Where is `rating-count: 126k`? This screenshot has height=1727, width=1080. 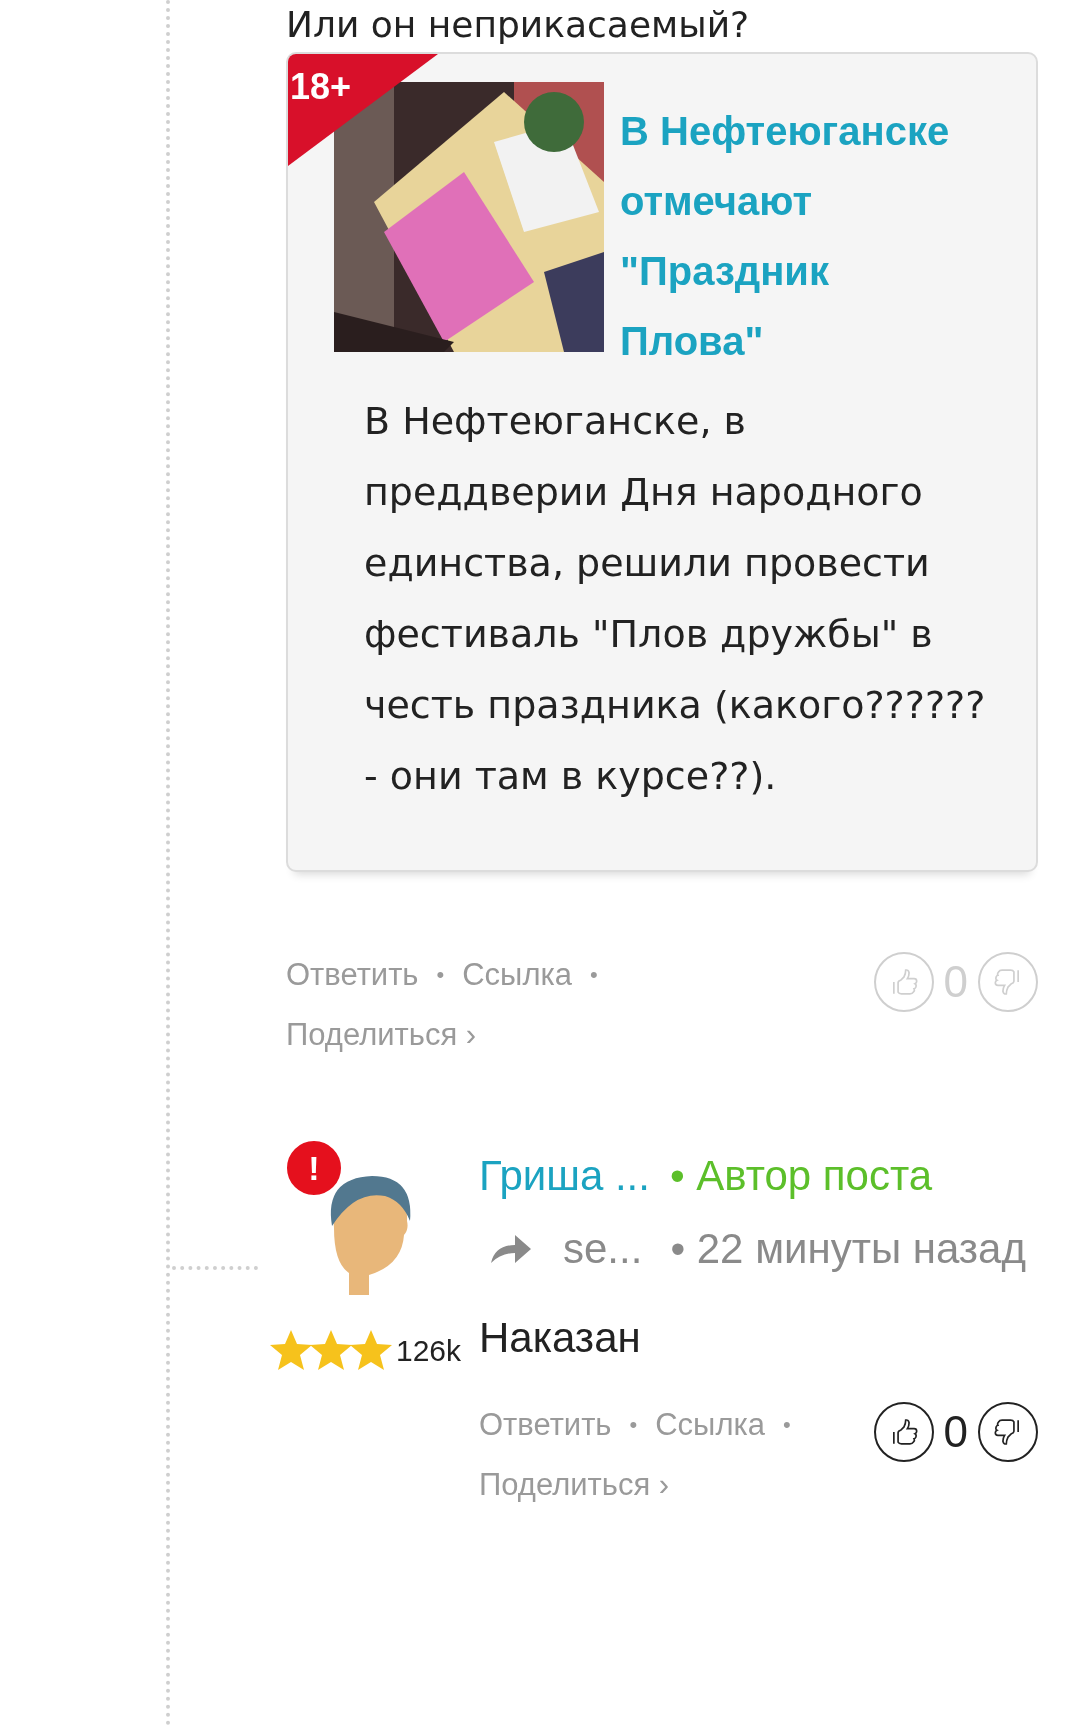 rating-count: 126k is located at coordinates (429, 1351).